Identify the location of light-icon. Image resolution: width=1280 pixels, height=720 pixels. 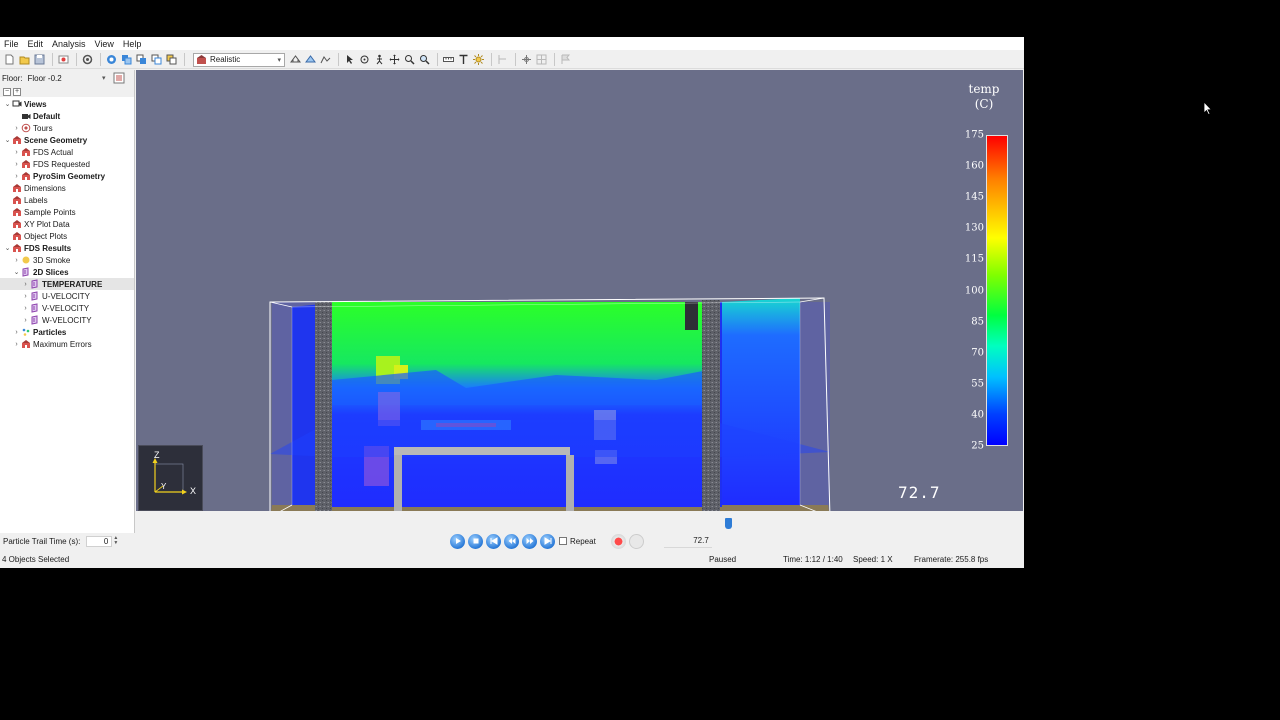
(478, 59).